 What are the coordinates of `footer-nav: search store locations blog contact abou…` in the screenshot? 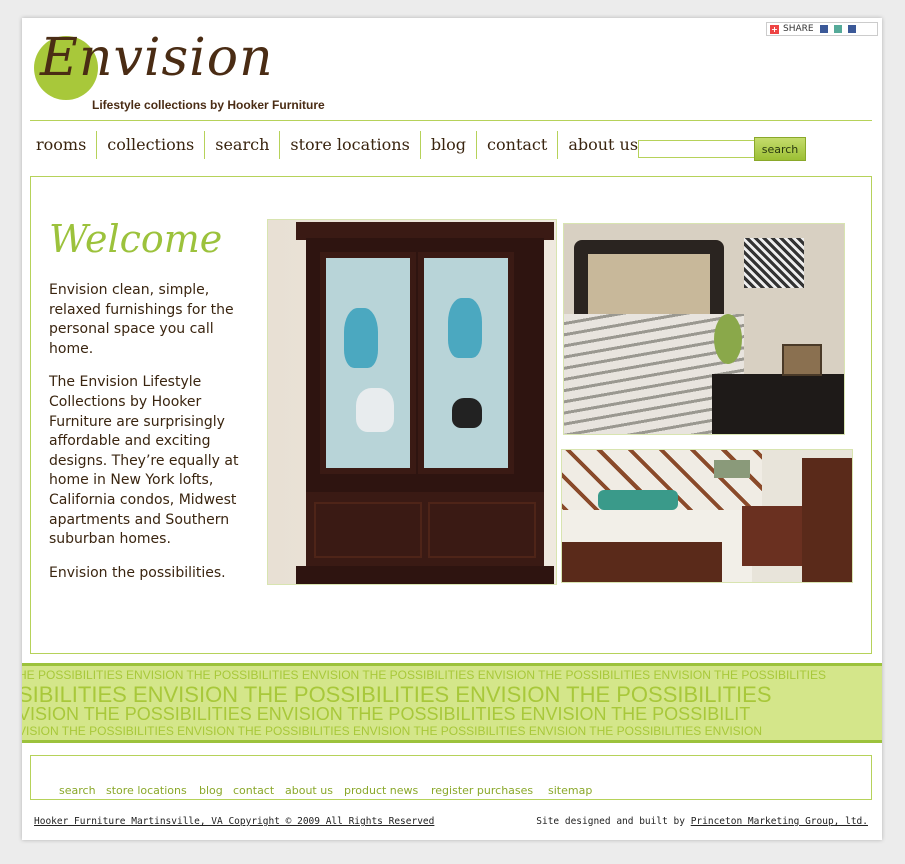 It's located at (451, 777).